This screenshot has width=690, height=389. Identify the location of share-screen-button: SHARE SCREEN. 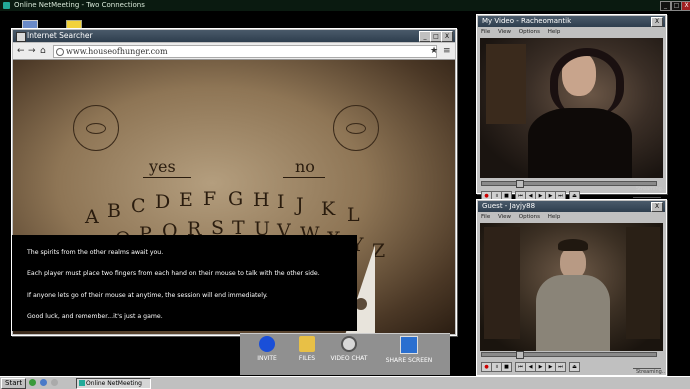
(409, 350).